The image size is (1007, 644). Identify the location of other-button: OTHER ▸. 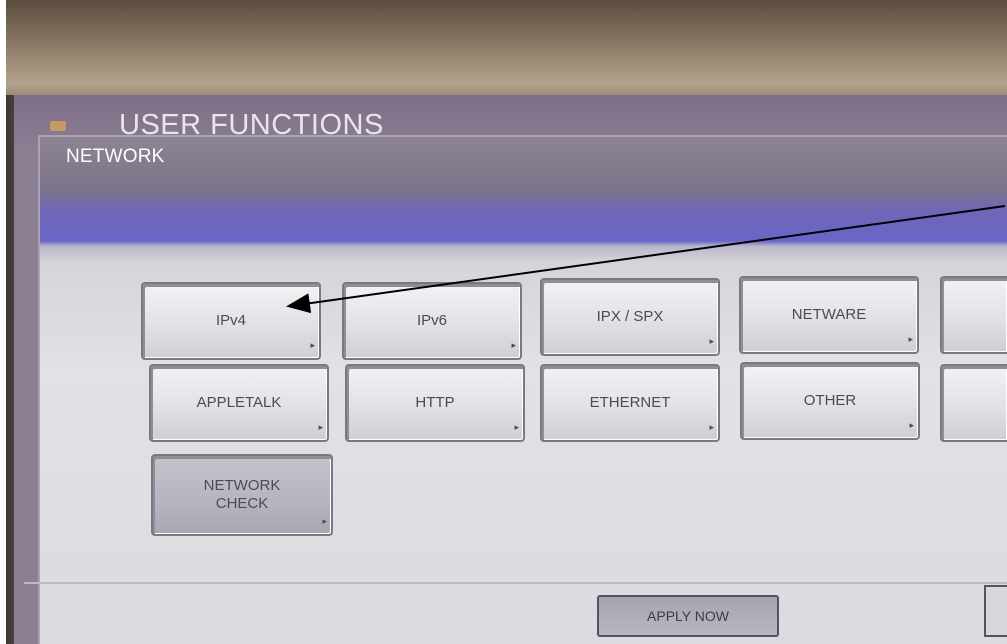
(830, 401).